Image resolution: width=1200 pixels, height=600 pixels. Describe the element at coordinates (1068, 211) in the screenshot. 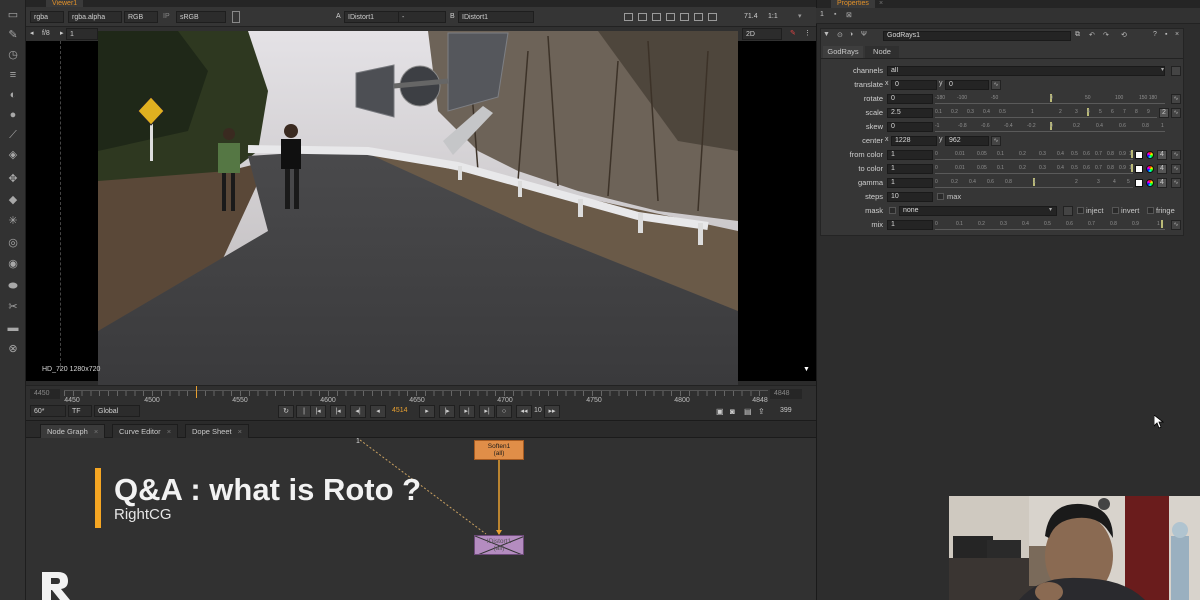

I see `mask-menu-button` at that location.